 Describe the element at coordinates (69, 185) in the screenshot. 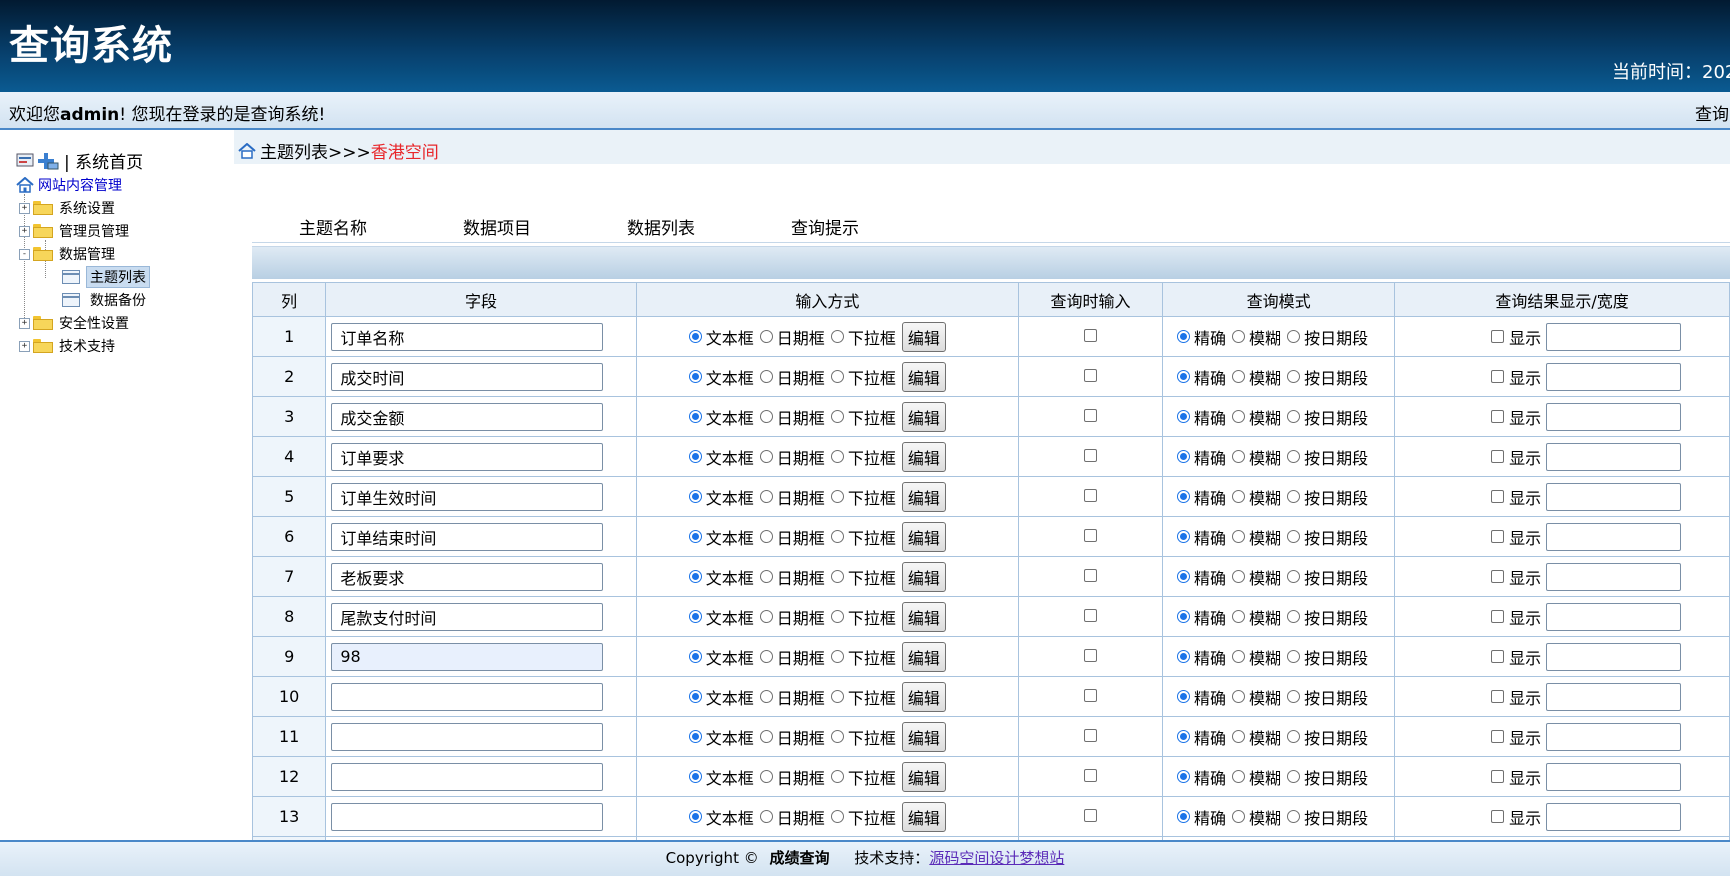

I see `sidebar-root: 网站内容管理` at that location.